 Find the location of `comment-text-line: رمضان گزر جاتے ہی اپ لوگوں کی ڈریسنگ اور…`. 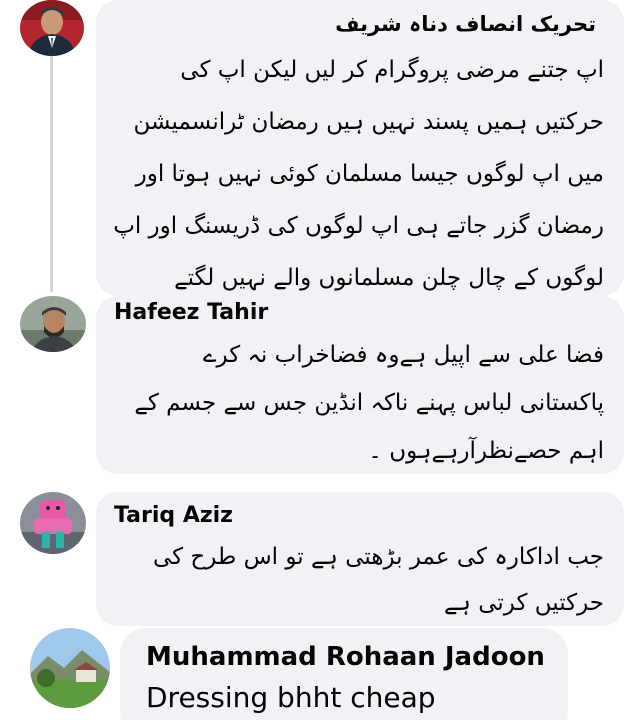

comment-text-line: رمضان گزر جاتے ہی اپ لوگوں کی ڈریسنگ اور… is located at coordinates (358, 226).